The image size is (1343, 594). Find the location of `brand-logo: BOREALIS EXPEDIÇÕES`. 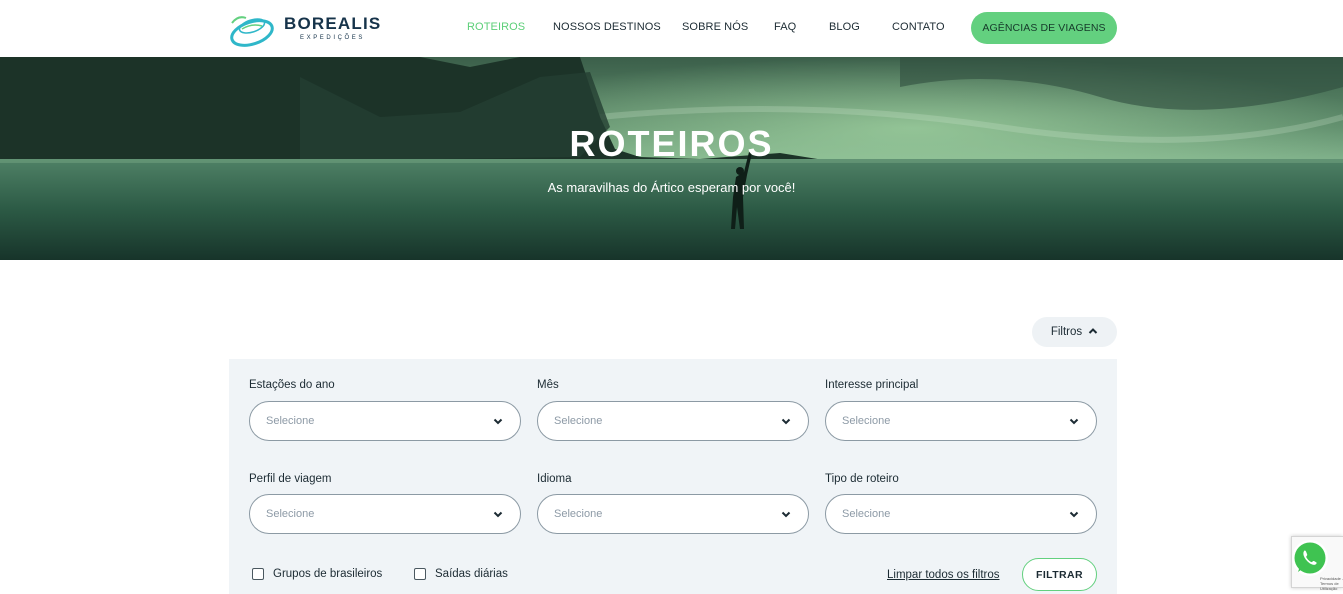

brand-logo: BOREALIS EXPEDIÇÕES is located at coordinates (304, 28).